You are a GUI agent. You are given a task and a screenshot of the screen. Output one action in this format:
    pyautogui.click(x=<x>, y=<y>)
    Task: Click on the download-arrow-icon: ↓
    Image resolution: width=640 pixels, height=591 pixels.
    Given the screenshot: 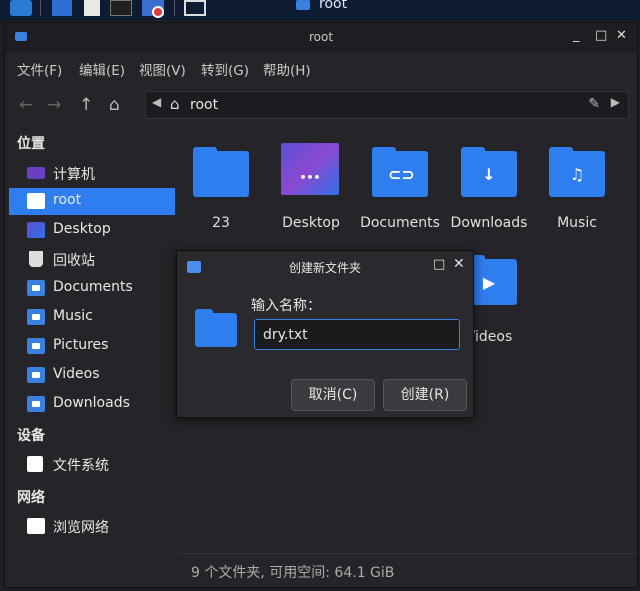 What is the action you would take?
    pyautogui.click(x=489, y=174)
    